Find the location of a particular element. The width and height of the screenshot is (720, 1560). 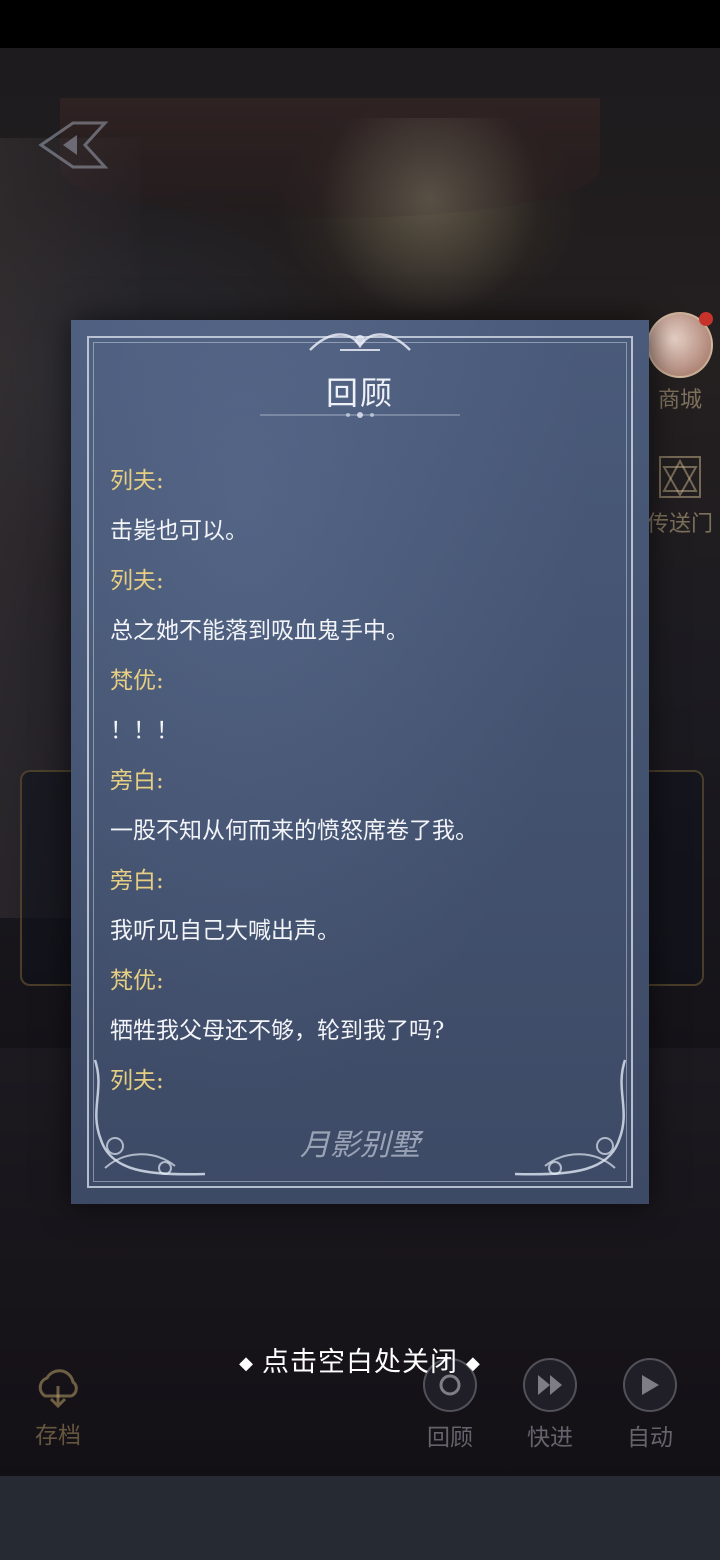

title-divider-icon is located at coordinates (360, 415).